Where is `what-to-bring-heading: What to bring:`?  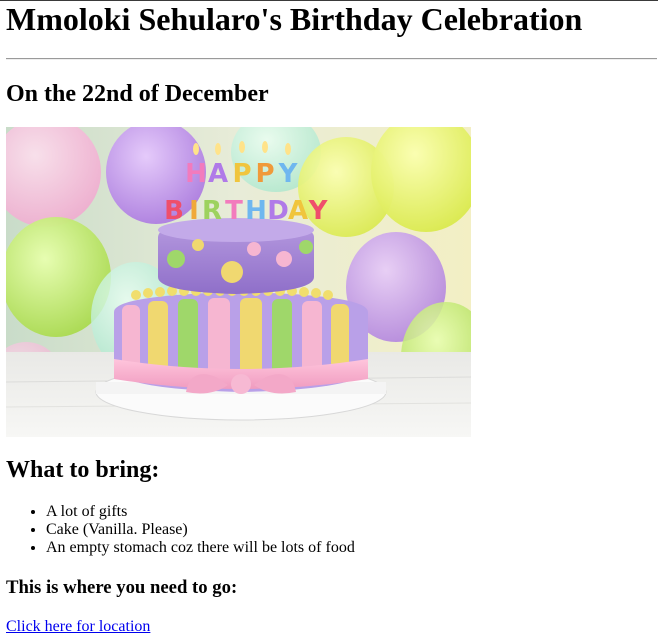 what-to-bring-heading: What to bring: is located at coordinates (83, 470).